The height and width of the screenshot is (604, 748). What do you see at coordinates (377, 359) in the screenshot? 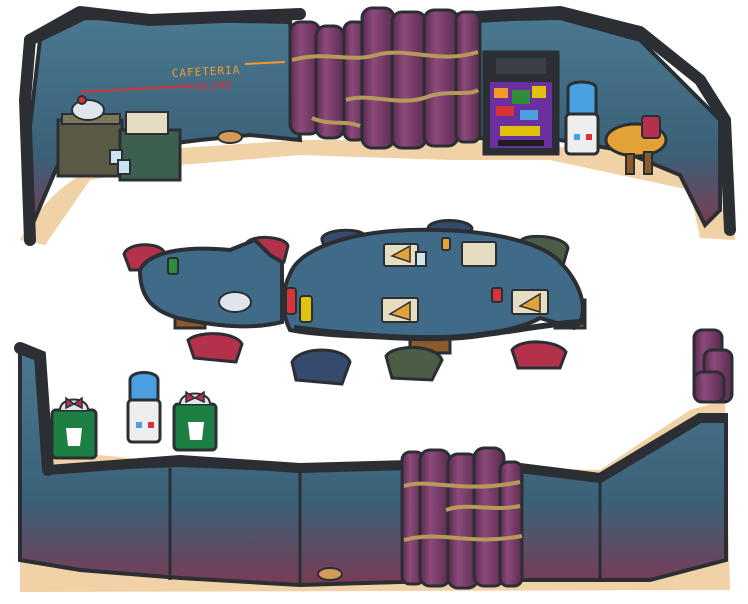
I see `stools-front` at bounding box center [377, 359].